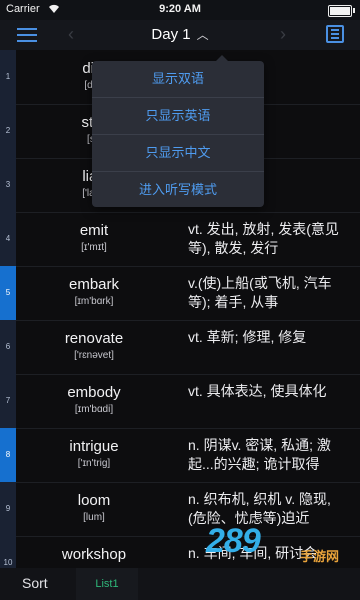 This screenshot has height=600, width=360. What do you see at coordinates (180, 347) in the screenshot?
I see `word-row: 6 renovate ['rɛnəvet] vt. 革新; 修理, 修复` at bounding box center [180, 347].